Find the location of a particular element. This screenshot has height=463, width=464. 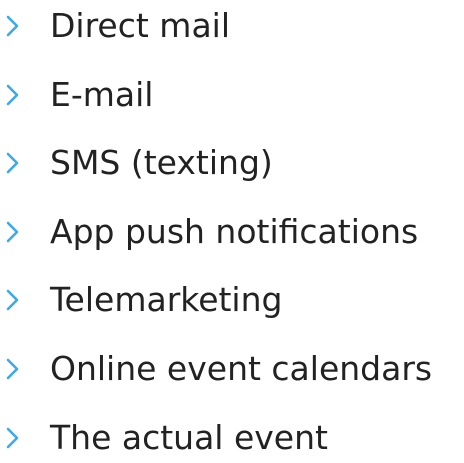

list-item: App push notifications is located at coordinates (232, 232).